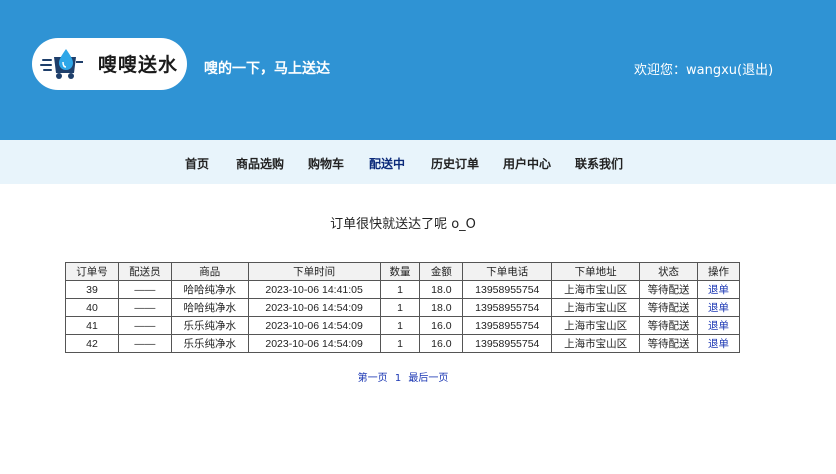 The height and width of the screenshot is (474, 836). I want to click on brand-name: 嗖嗖送水, so click(138, 65).